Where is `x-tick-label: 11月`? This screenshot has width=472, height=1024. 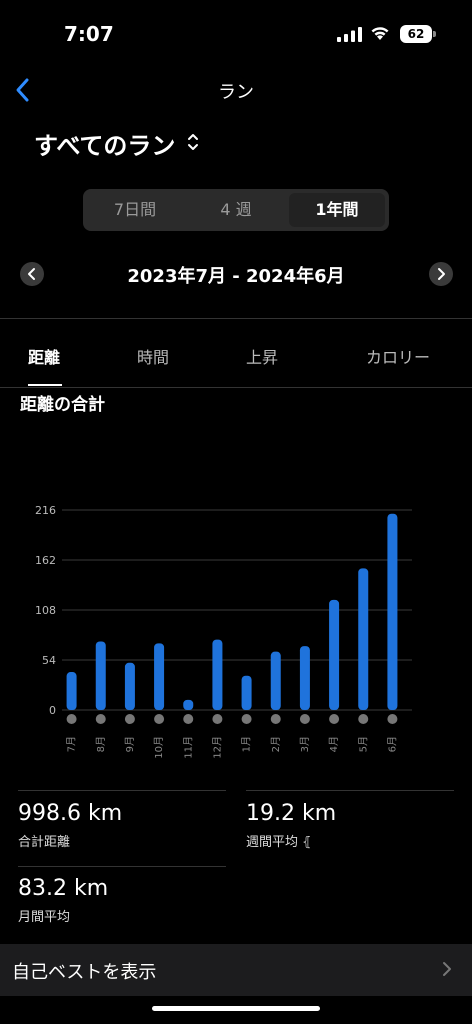 x-tick-label: 11月 is located at coordinates (188, 747).